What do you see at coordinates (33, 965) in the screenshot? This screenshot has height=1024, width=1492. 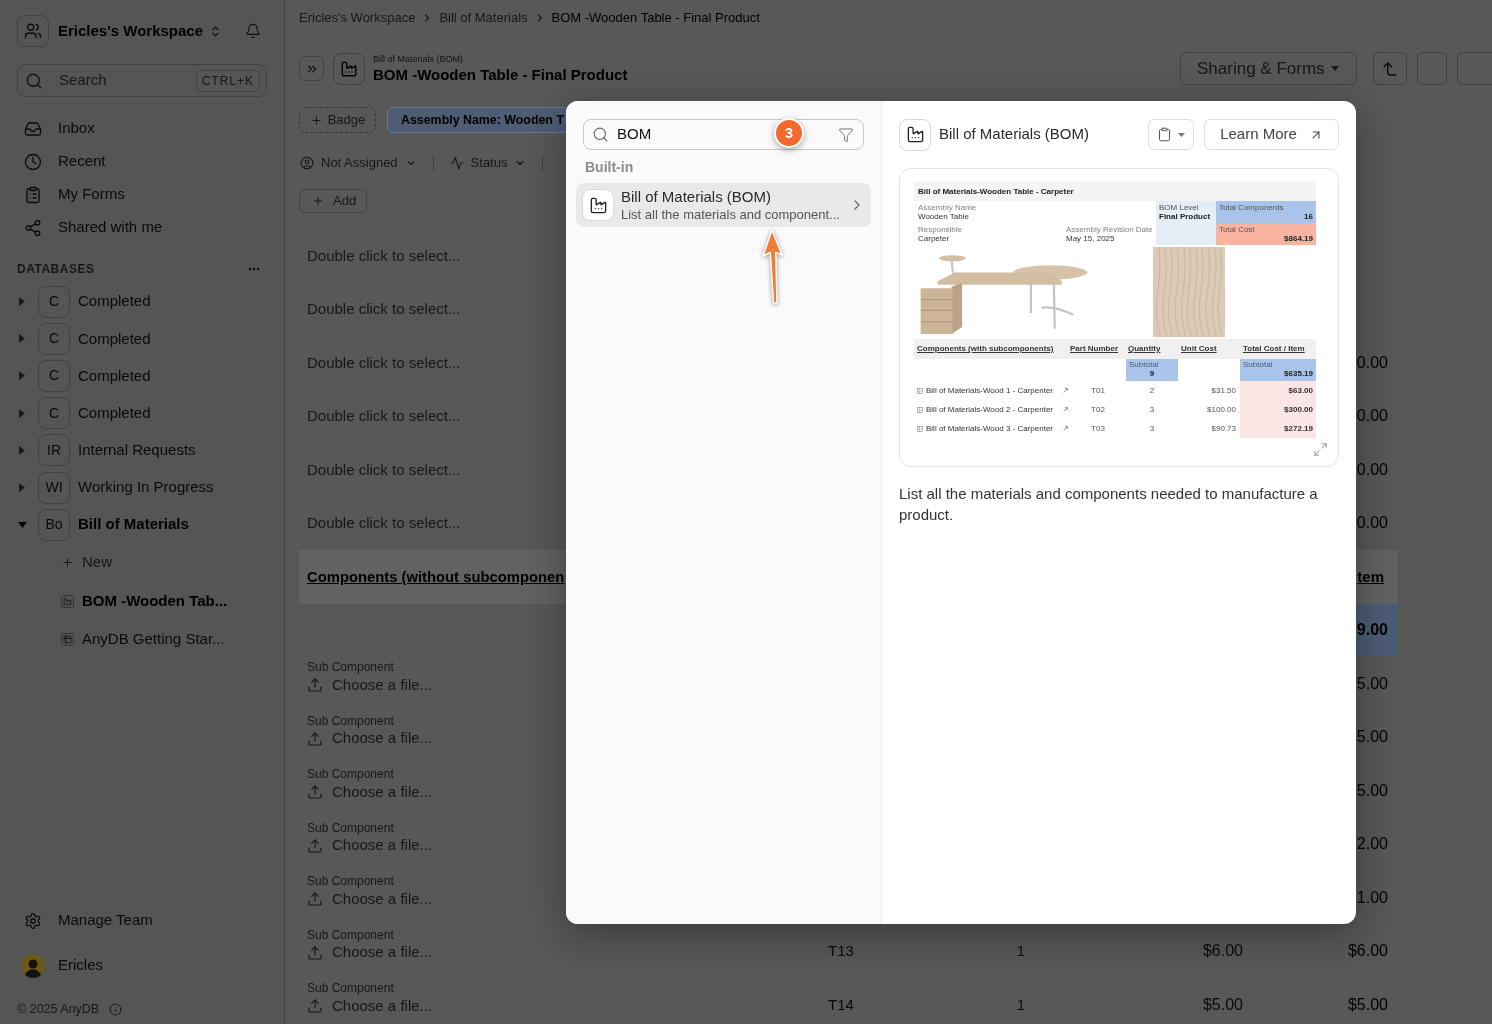 I see `avatar-icon` at bounding box center [33, 965].